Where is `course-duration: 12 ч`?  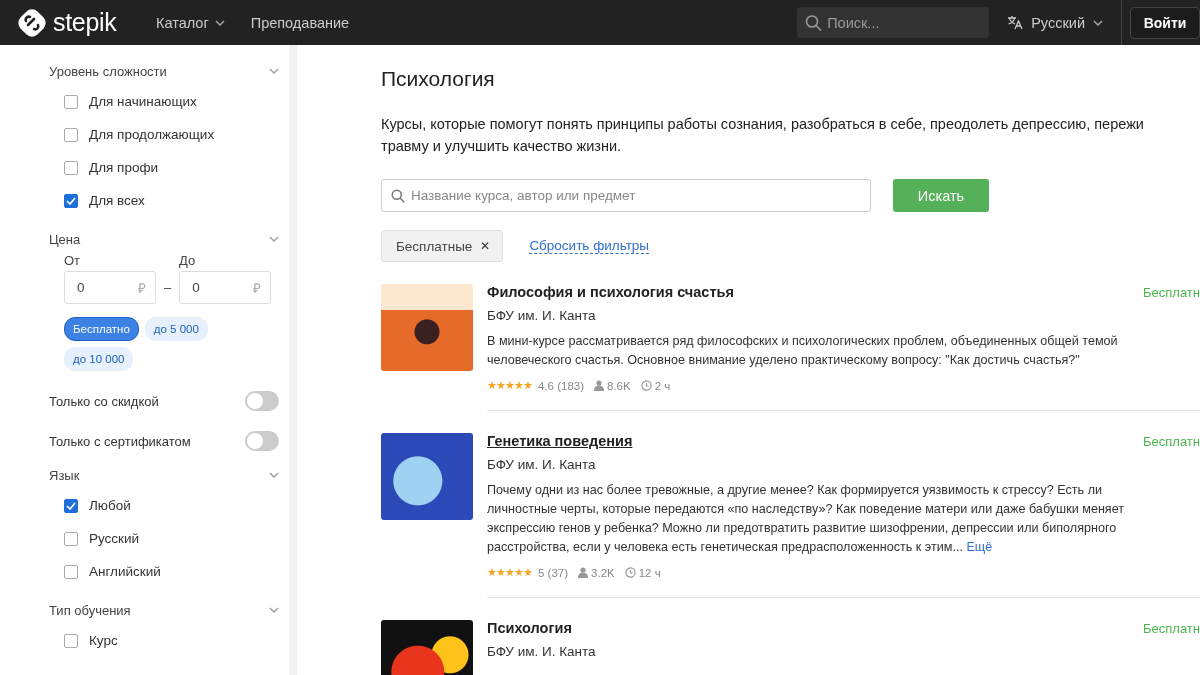 course-duration: 12 ч is located at coordinates (649, 572).